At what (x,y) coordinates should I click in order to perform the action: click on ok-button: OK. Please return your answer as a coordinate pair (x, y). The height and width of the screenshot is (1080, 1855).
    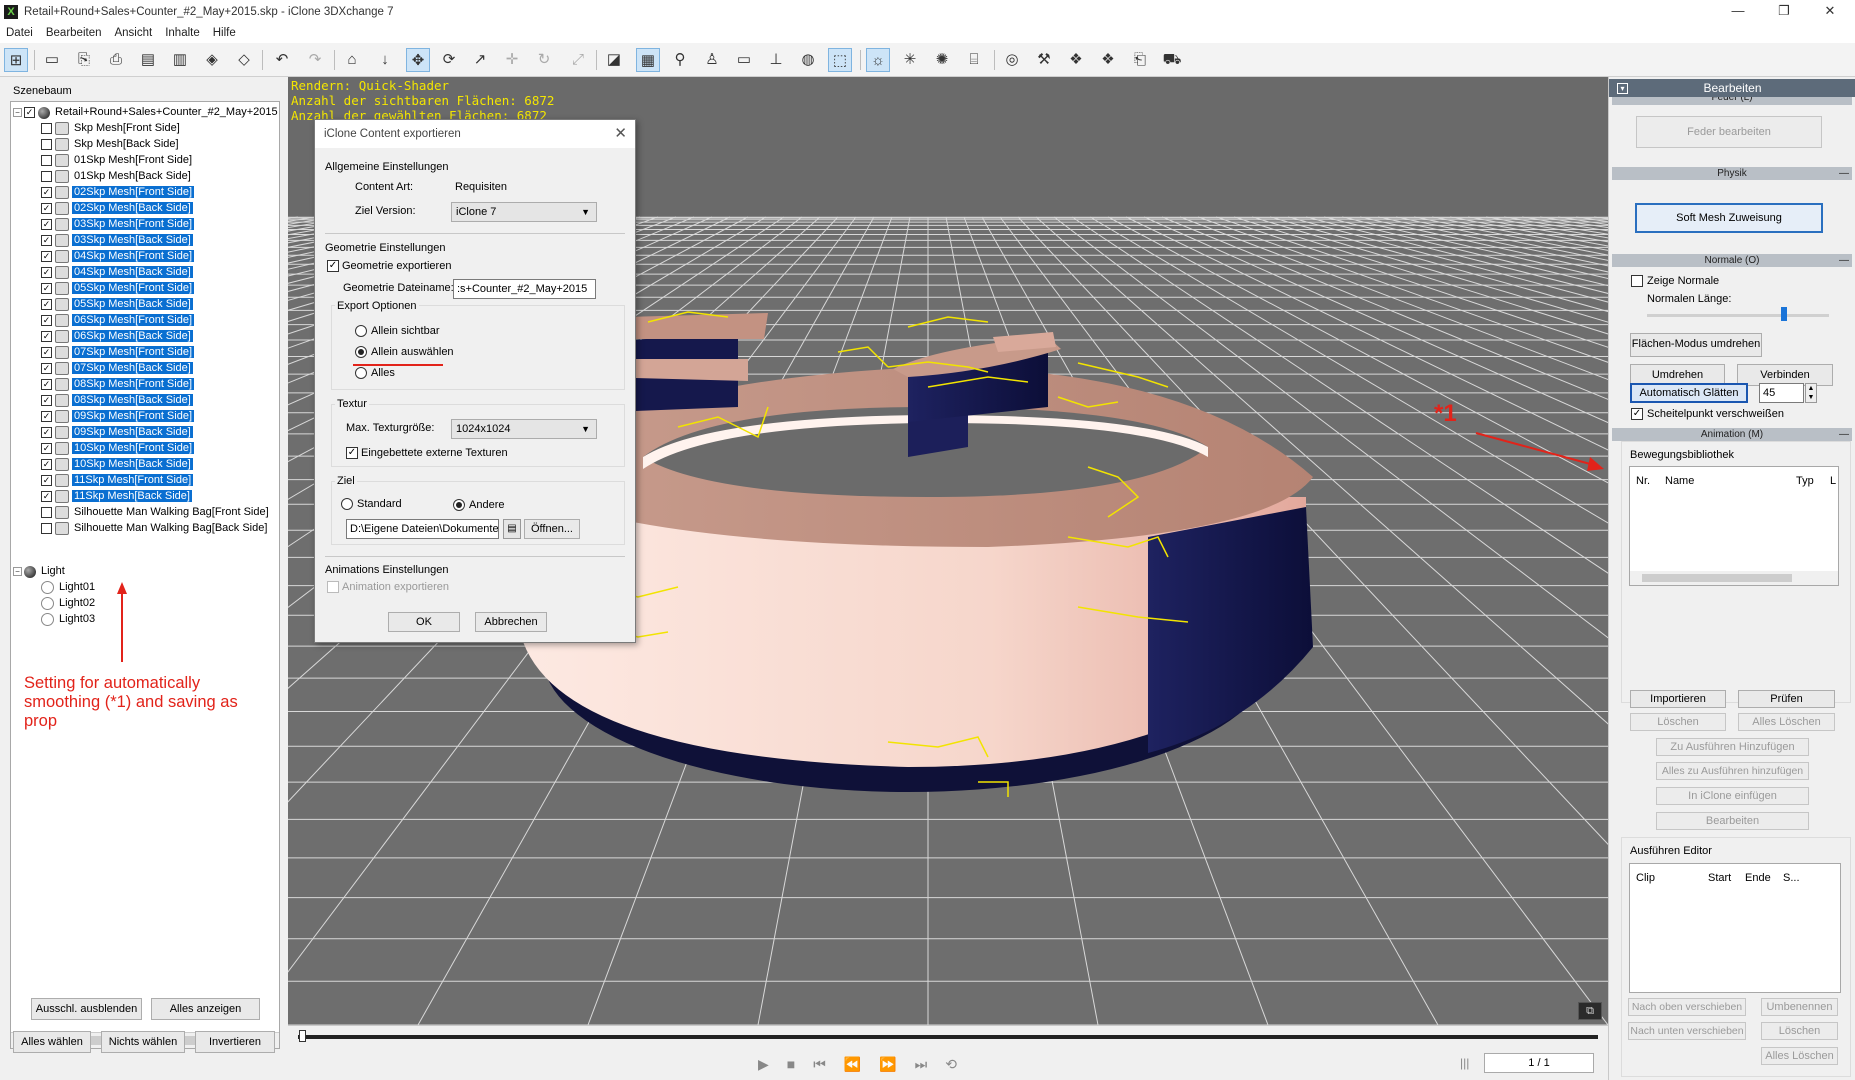
    Looking at the image, I should click on (424, 622).